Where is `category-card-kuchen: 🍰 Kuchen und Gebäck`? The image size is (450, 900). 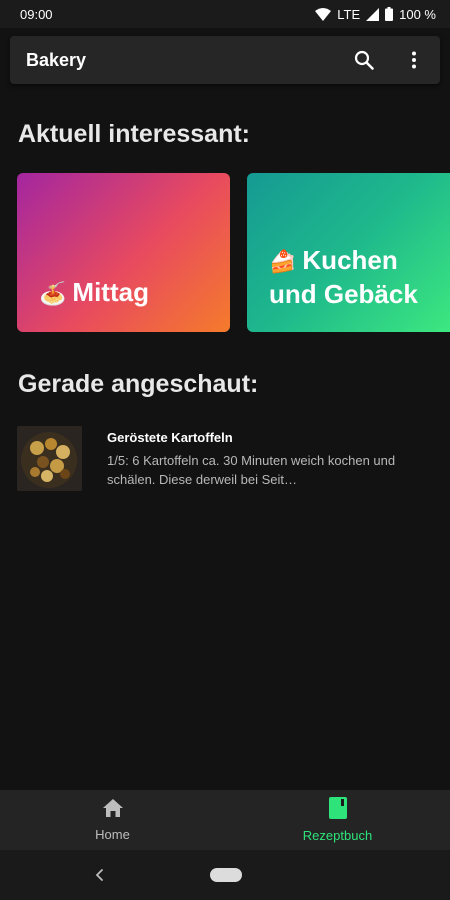 category-card-kuchen: 🍰 Kuchen und Gebäck is located at coordinates (348, 252).